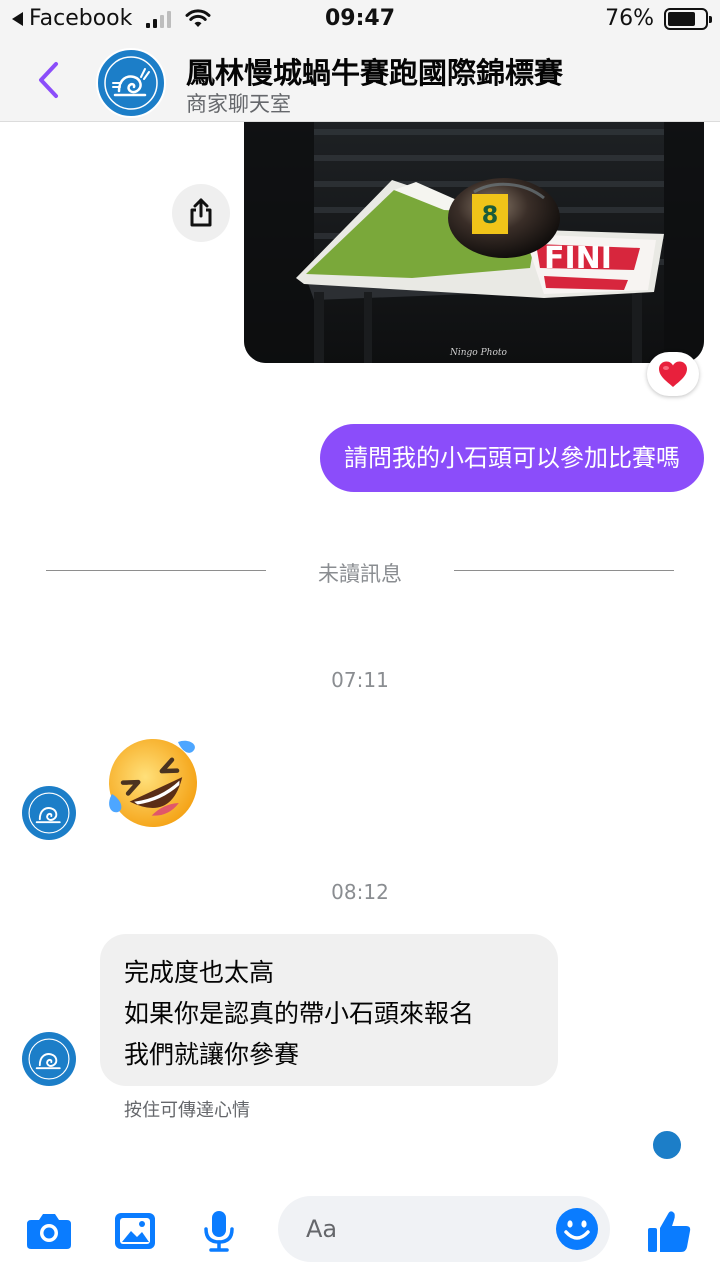 This screenshot has width=720, height=1280. What do you see at coordinates (564, 570) in the screenshot?
I see `divider-line-right` at bounding box center [564, 570].